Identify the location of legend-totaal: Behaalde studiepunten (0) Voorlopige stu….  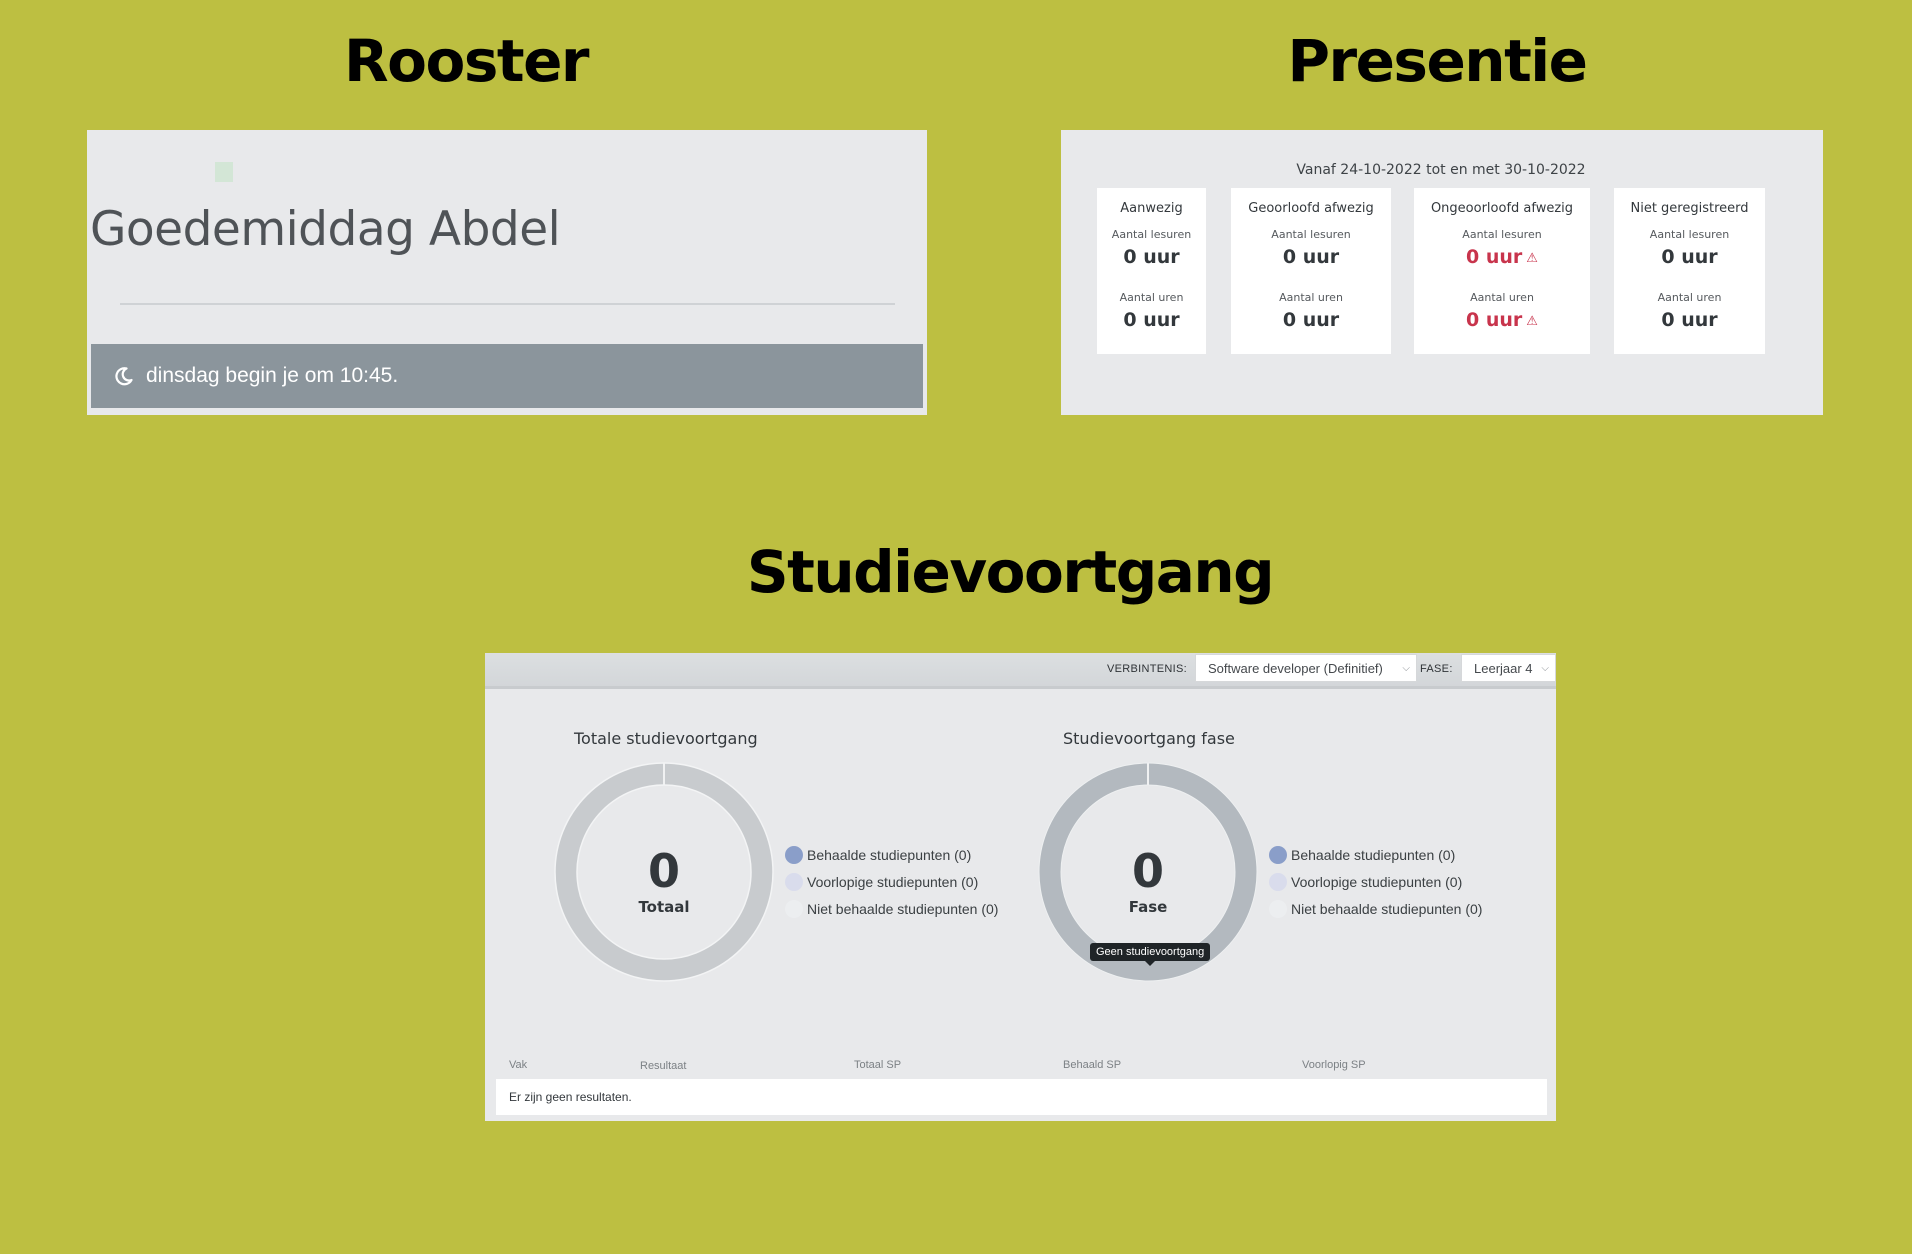
(891, 881).